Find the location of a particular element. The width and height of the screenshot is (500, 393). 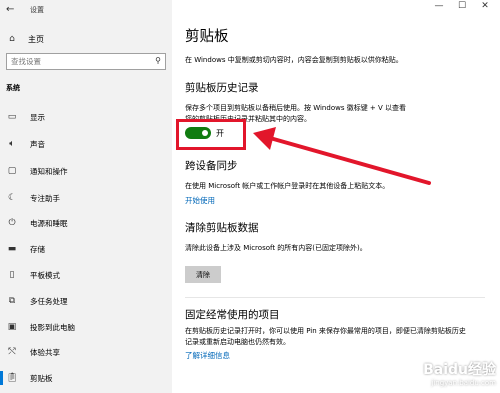

sidebar-item-tablet-mode: ▯ 平板模式 is located at coordinates (86, 275).